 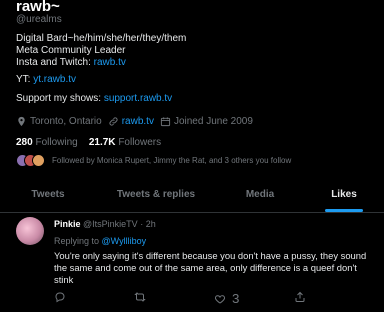 I want to click on tweet-time: 2h, so click(x=151, y=224).